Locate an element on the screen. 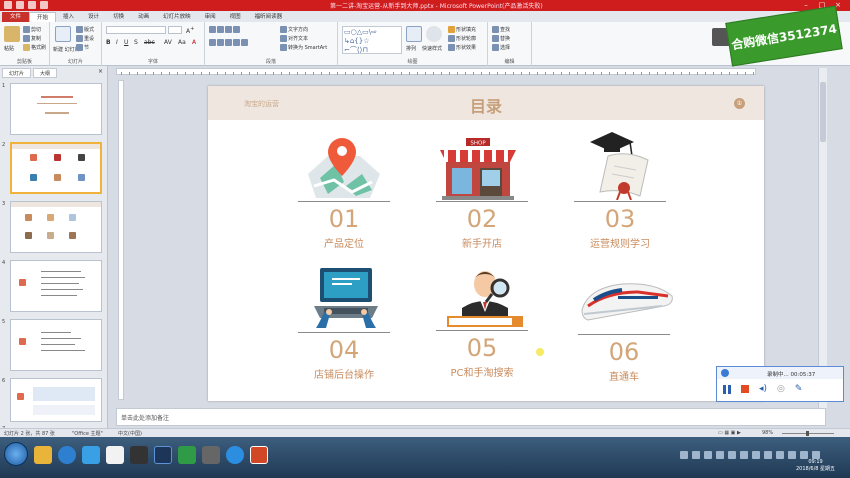 This screenshot has height=478, width=850. tab-transitions: 切换 is located at coordinates (118, 17).